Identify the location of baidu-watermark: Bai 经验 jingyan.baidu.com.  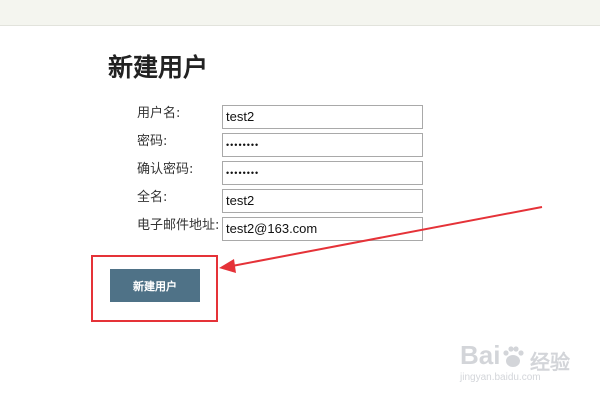
(518, 363).